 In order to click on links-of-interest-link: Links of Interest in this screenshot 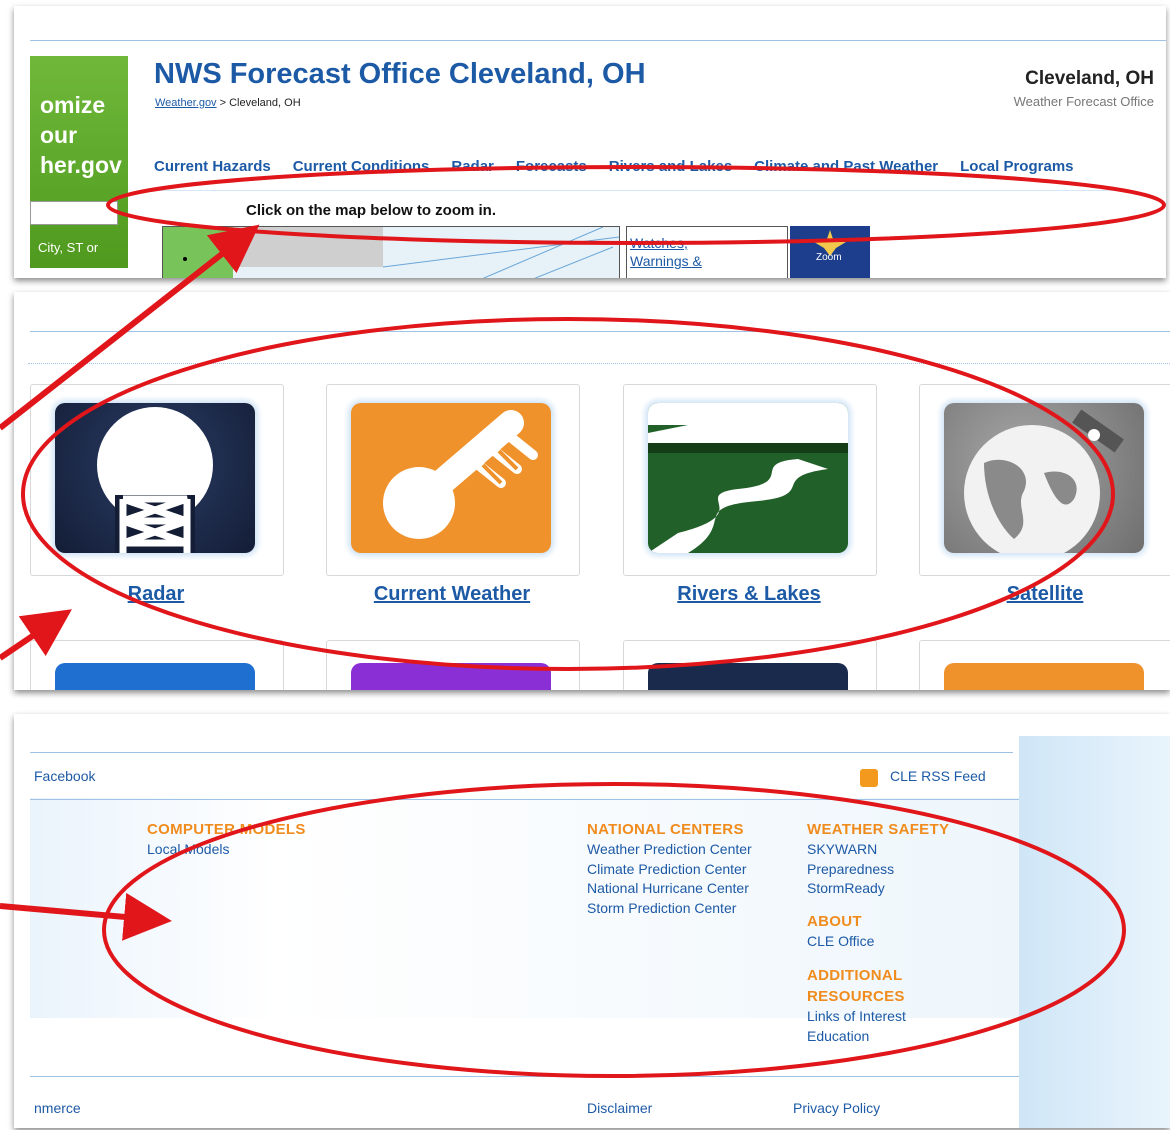, I will do `click(856, 1016)`.